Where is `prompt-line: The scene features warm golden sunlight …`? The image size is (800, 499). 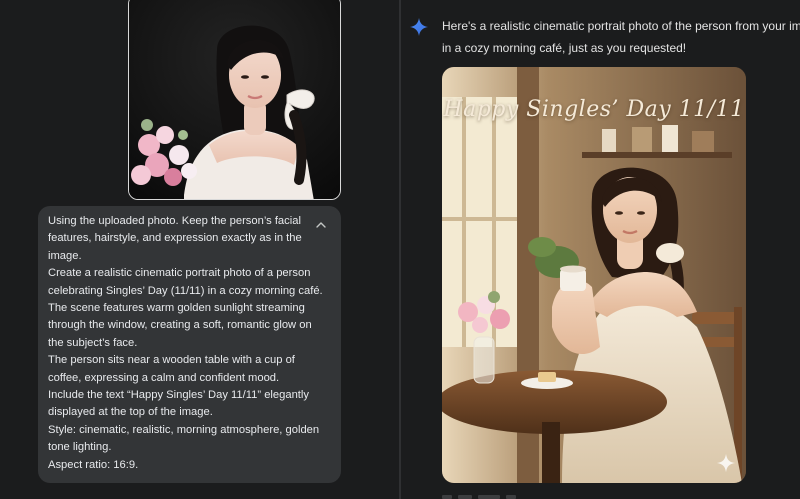
prompt-line: The scene features warm golden sunlight … is located at coordinates (176, 308).